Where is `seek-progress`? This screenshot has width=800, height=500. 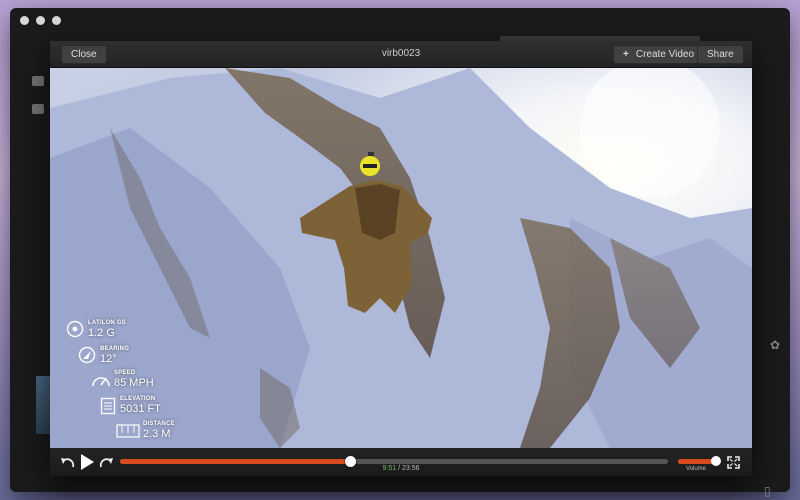
seek-progress is located at coordinates (235, 461).